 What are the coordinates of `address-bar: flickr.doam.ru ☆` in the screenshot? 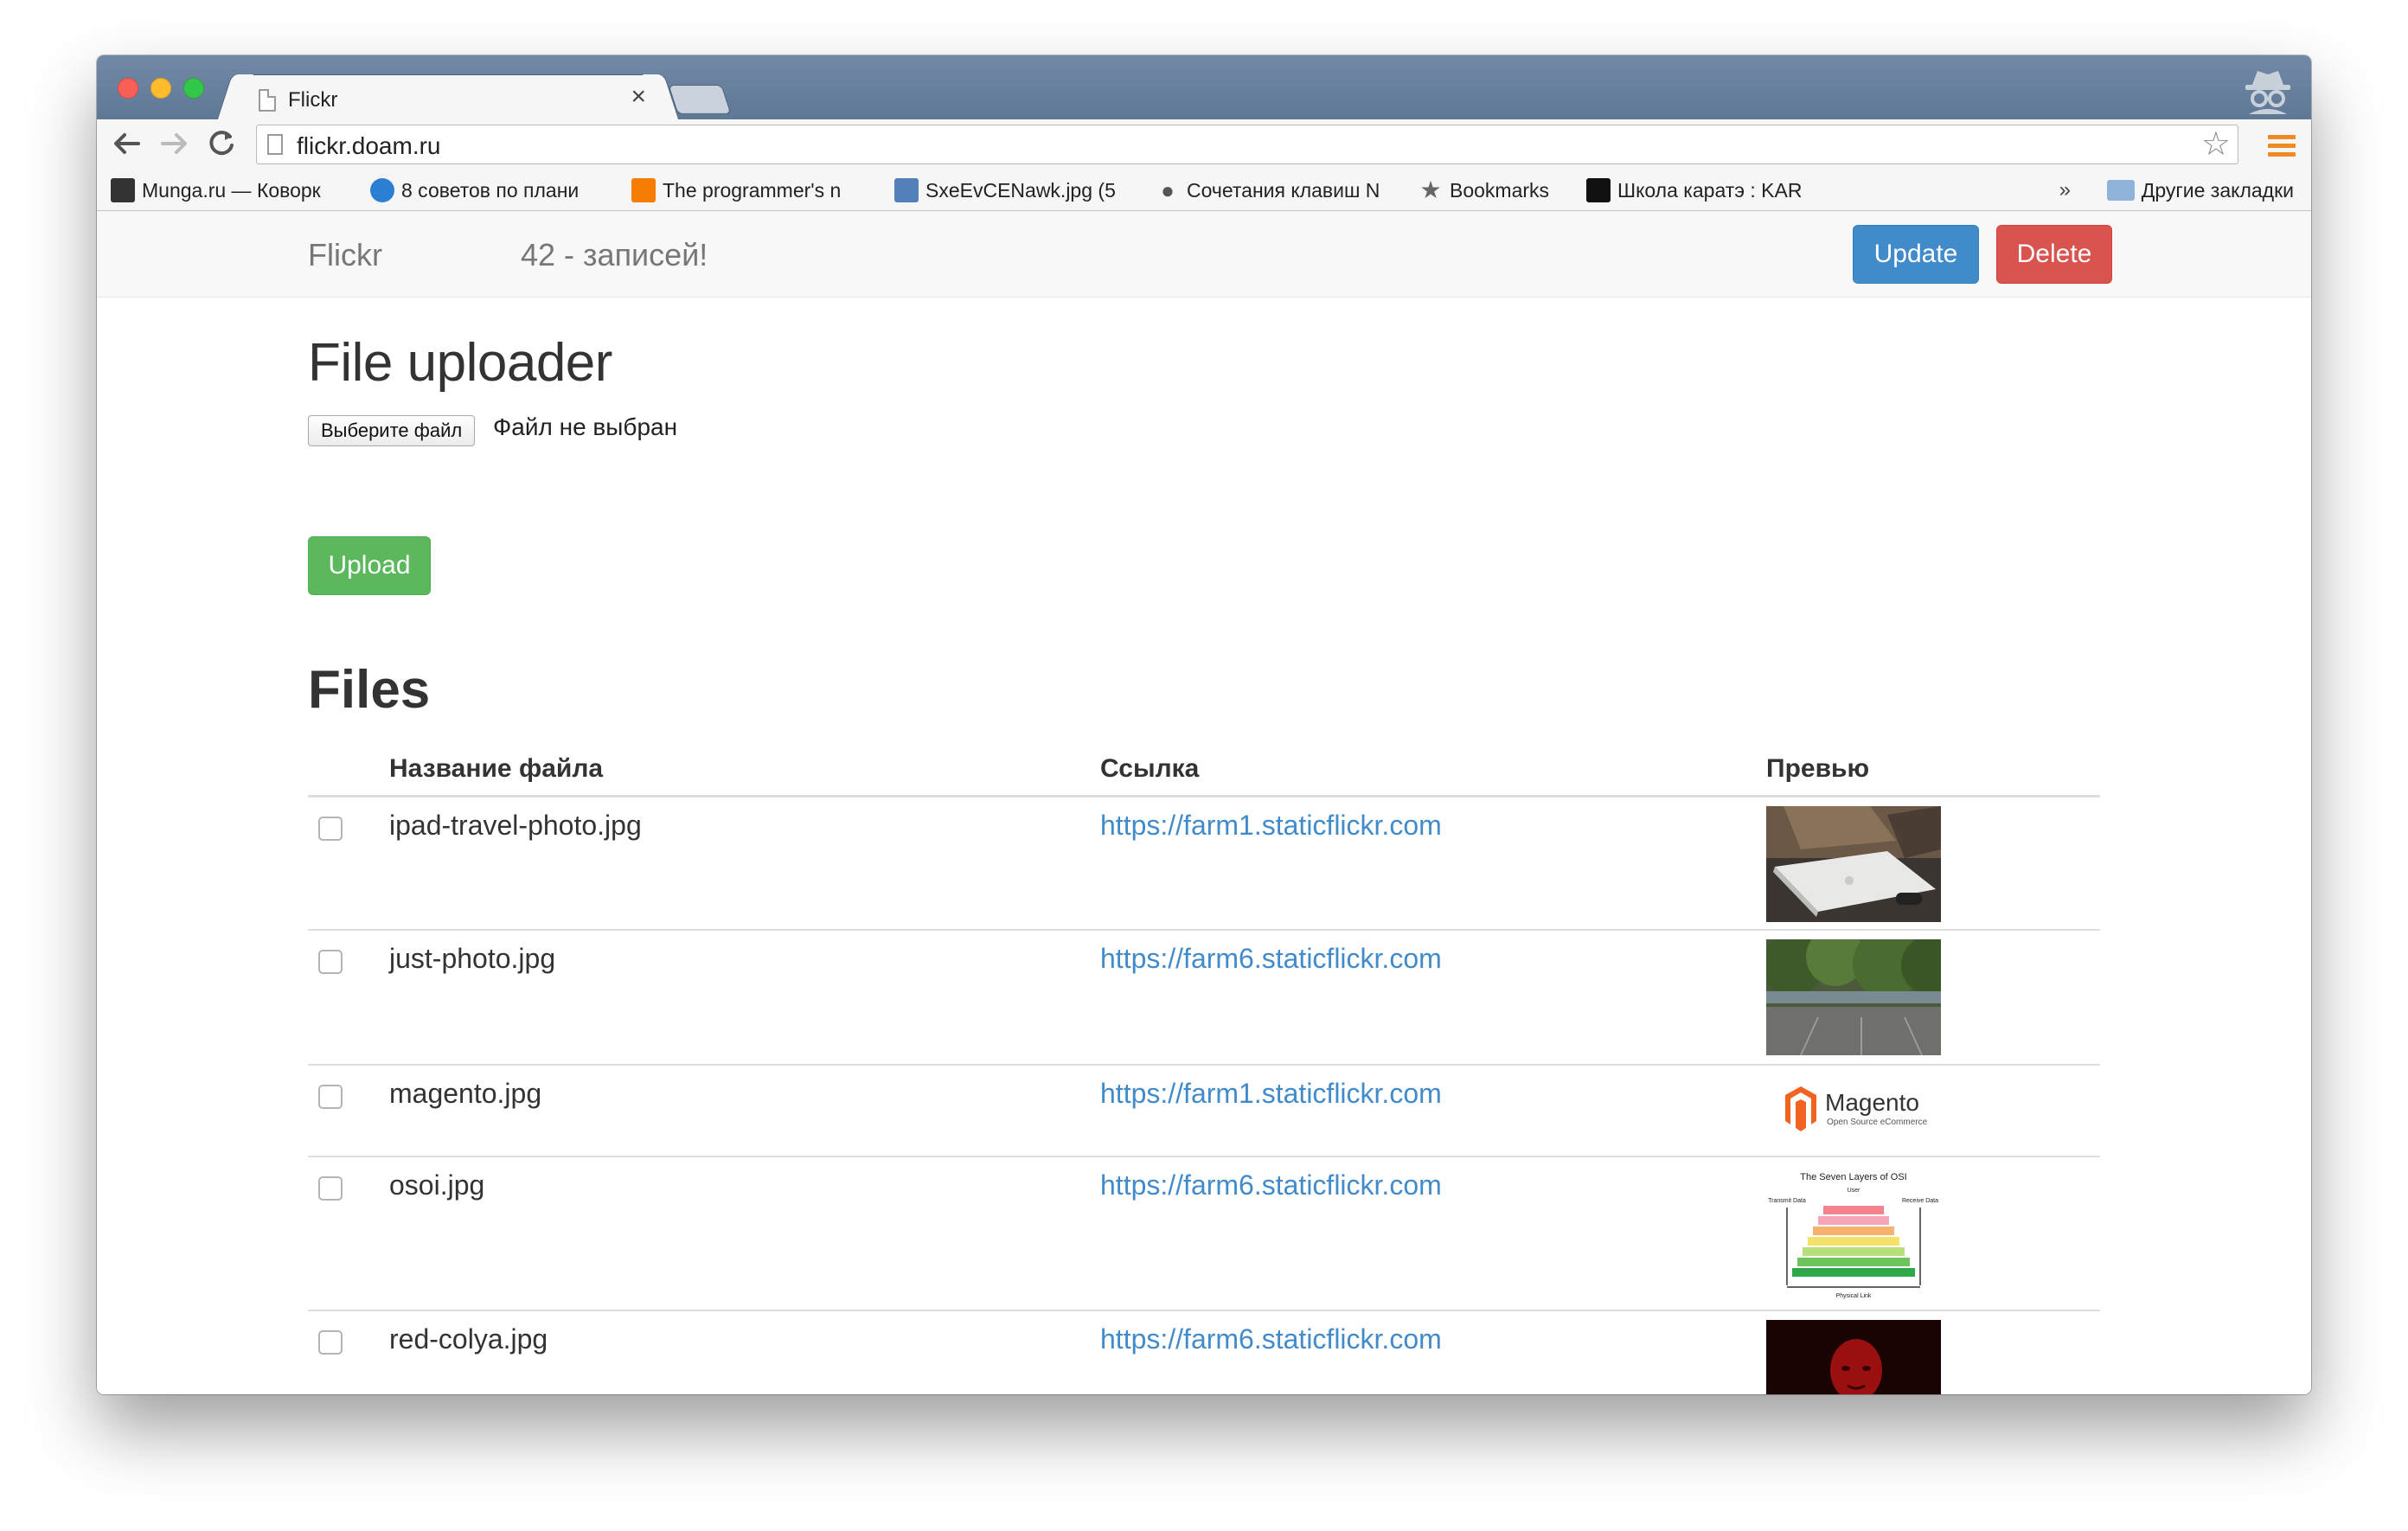 It's located at (1247, 144).